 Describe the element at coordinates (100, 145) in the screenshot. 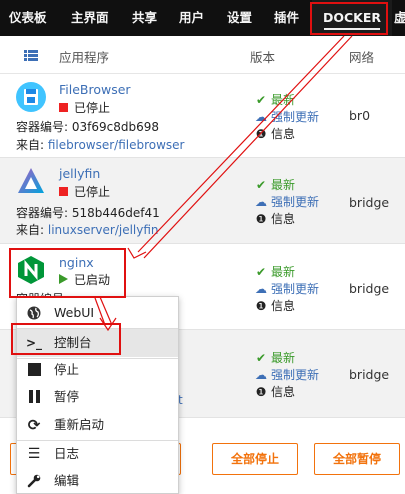

I see `container-source: 来自: filebrowser/filebrowser` at that location.